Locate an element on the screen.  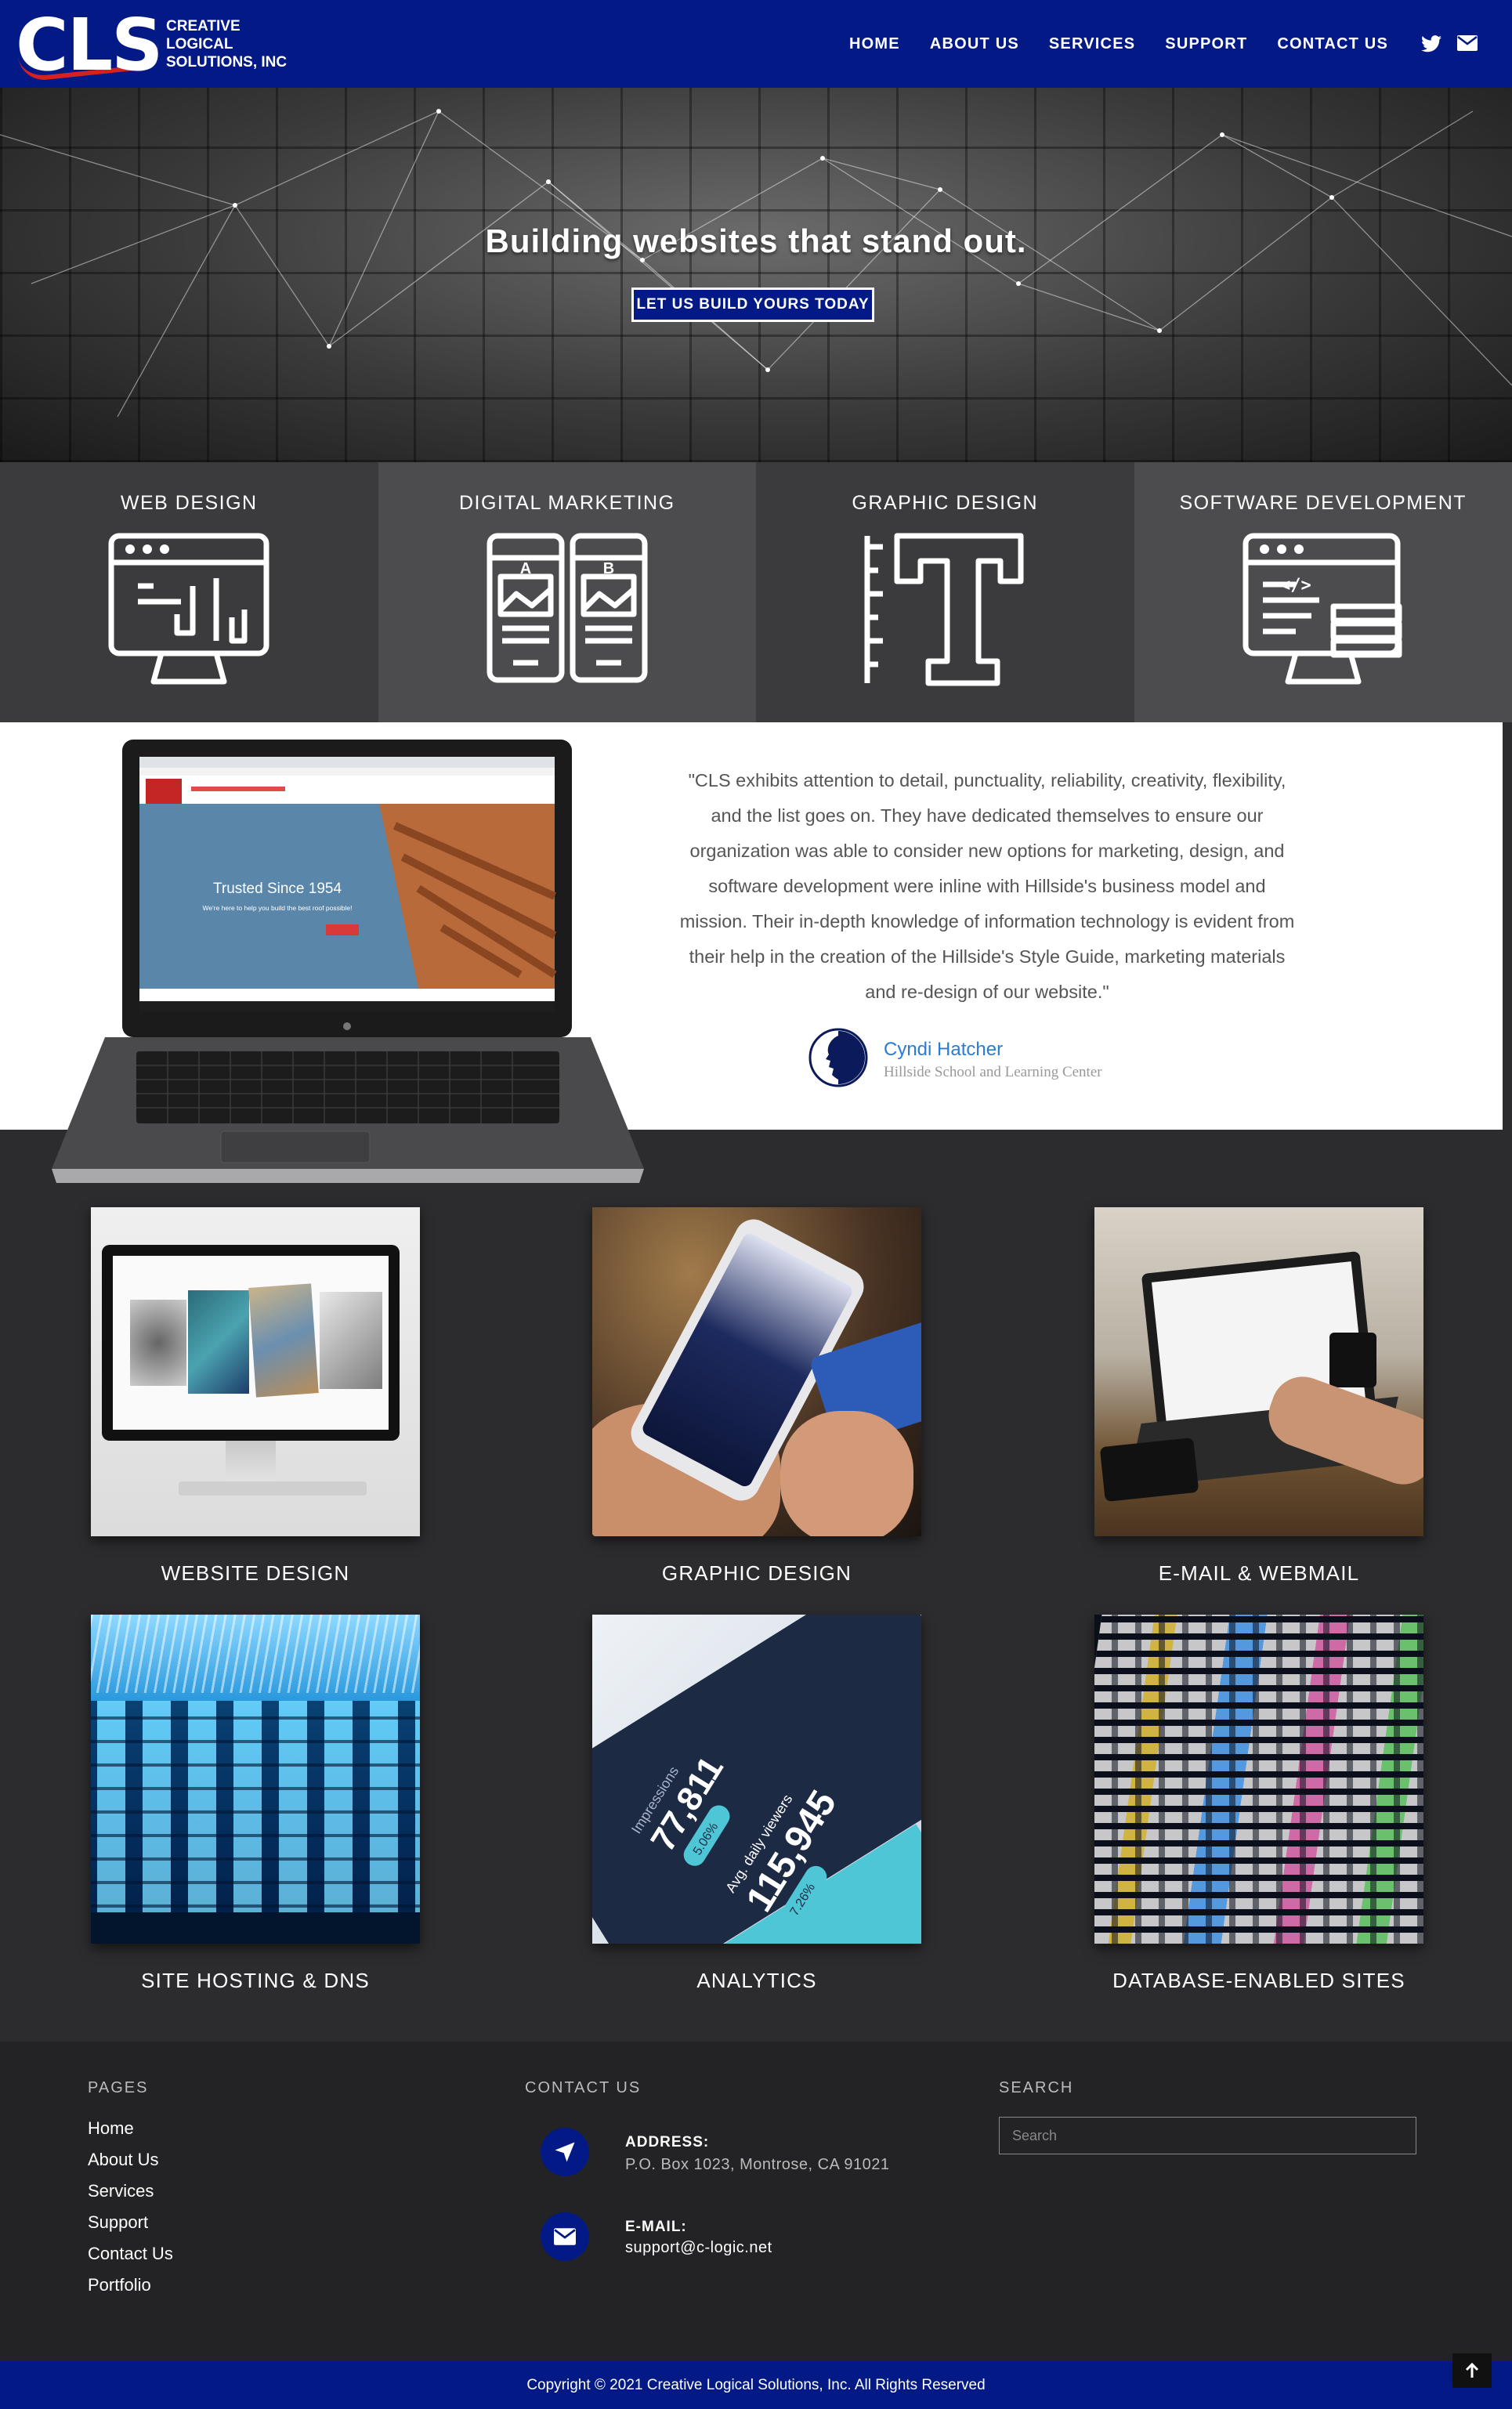
svg-text: B is located at coordinates (607, 569).